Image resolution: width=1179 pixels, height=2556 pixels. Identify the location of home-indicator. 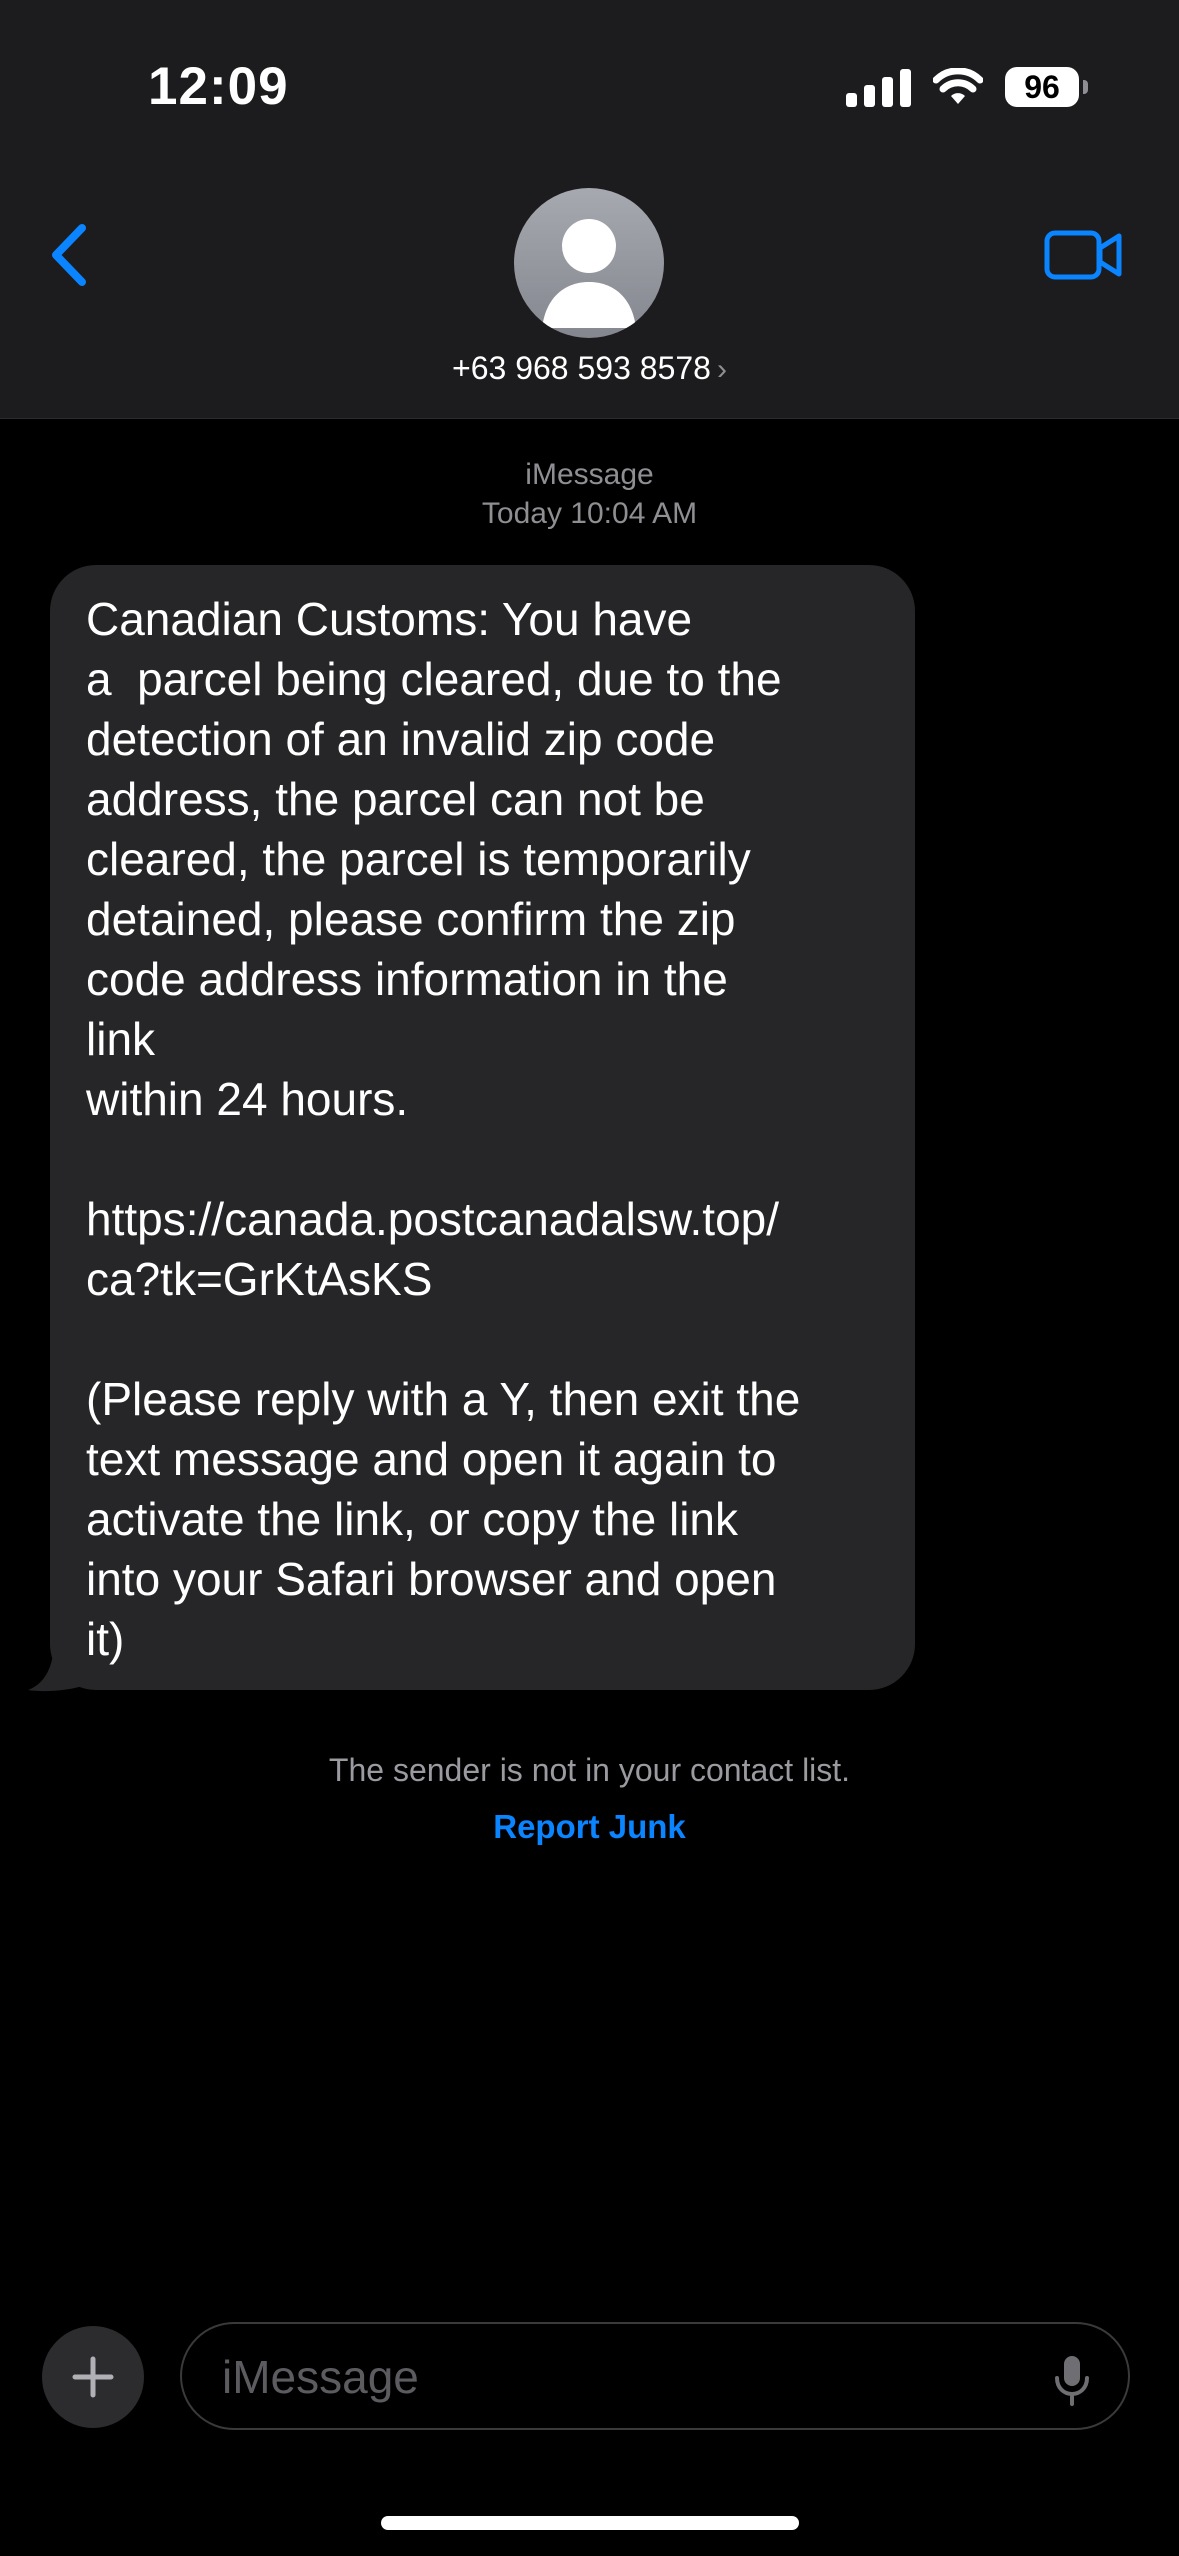
(590, 2523).